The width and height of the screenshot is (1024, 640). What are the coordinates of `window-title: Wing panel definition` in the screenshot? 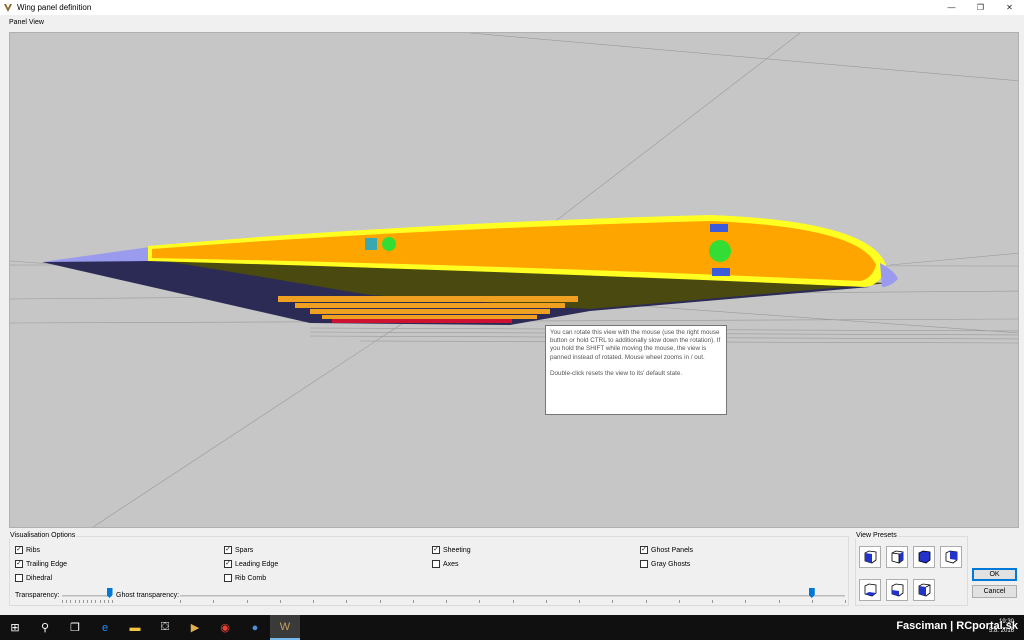 It's located at (54, 7).